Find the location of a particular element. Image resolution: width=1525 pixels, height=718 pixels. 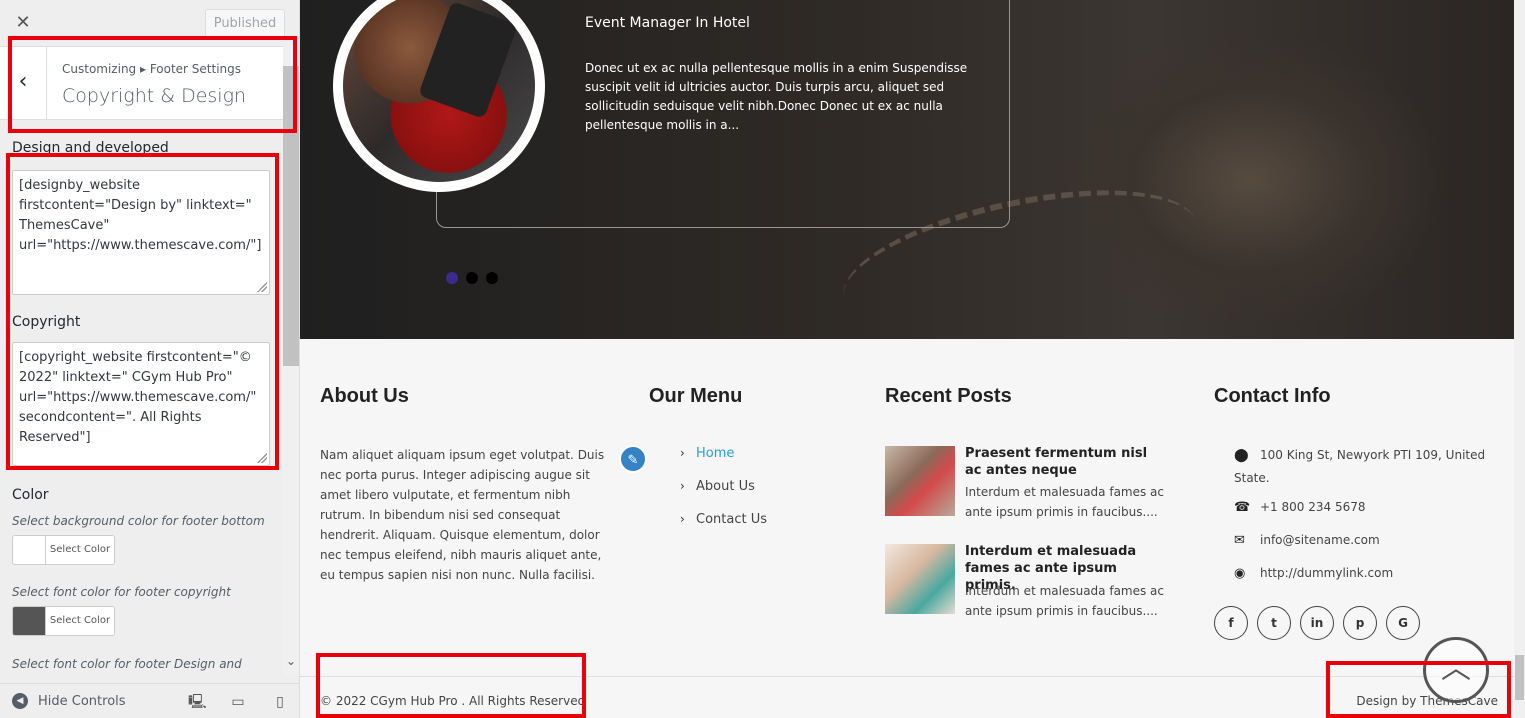

hide-controls-label: Hide Controls is located at coordinates (82, 701).